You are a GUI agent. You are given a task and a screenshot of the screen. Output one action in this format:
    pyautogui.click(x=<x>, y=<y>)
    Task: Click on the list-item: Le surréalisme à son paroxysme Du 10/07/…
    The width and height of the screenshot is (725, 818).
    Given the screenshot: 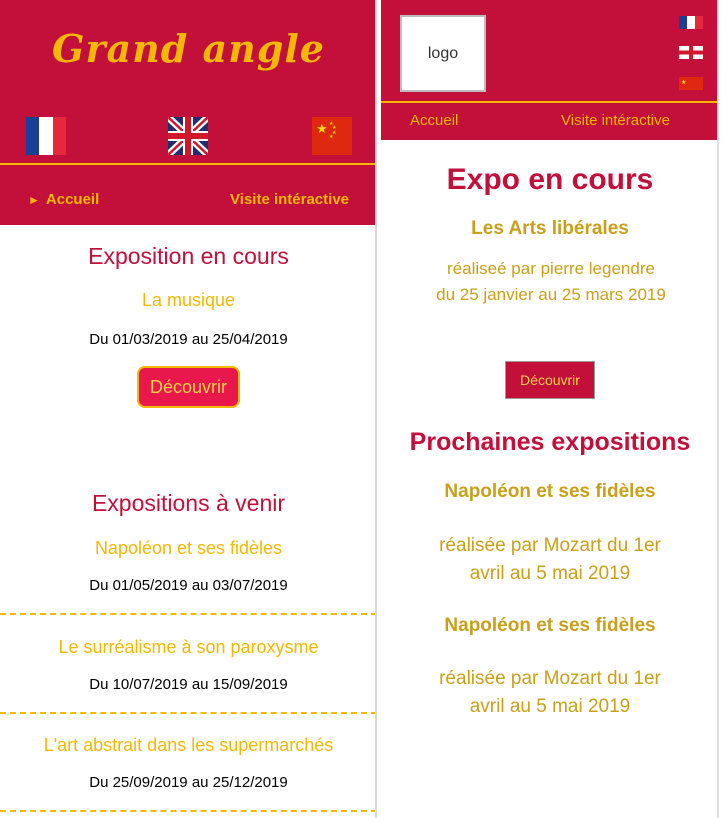 What is the action you would take?
    pyautogui.click(x=187, y=665)
    